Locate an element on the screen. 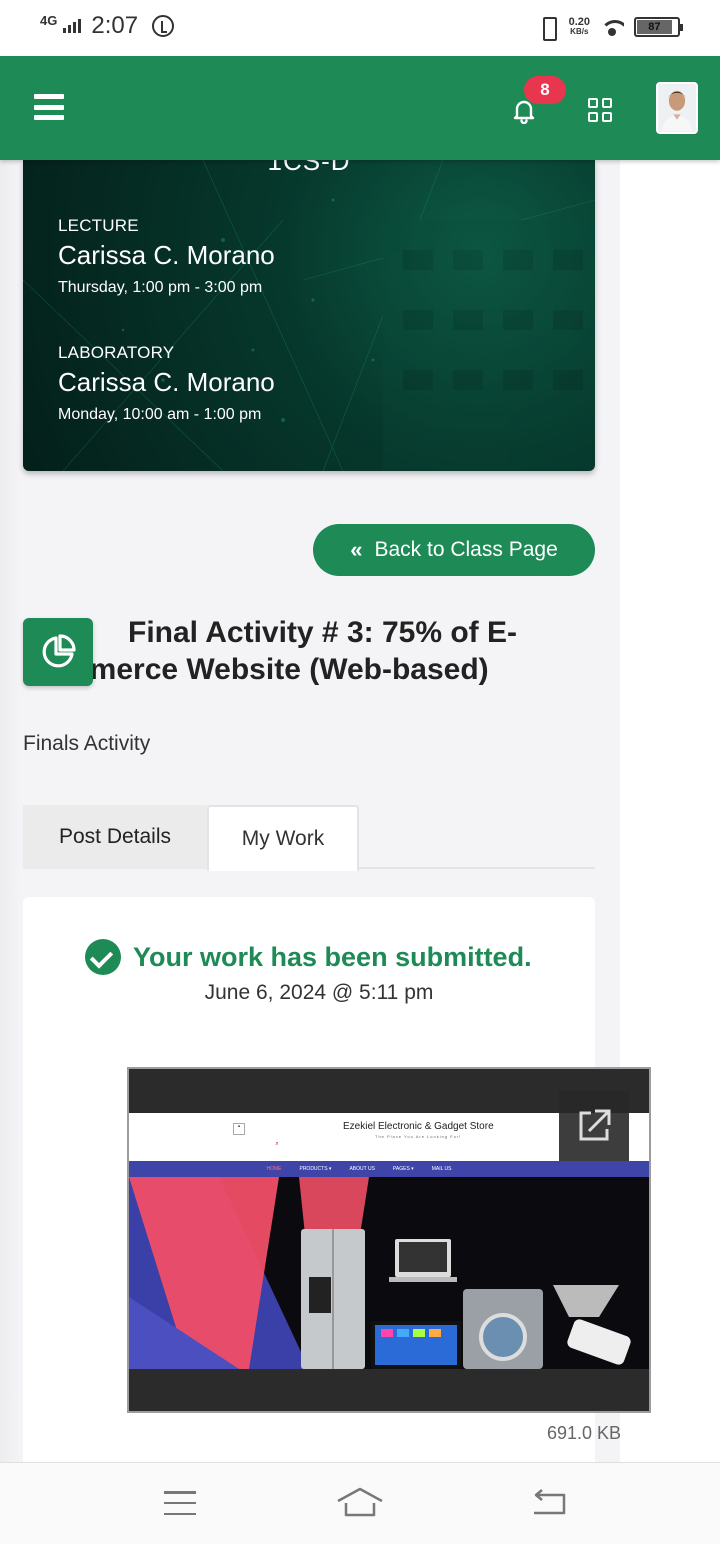 This screenshot has height=1544, width=720. submission-date: June 6, 2024 @ 5:11 pm is located at coordinates (319, 992).